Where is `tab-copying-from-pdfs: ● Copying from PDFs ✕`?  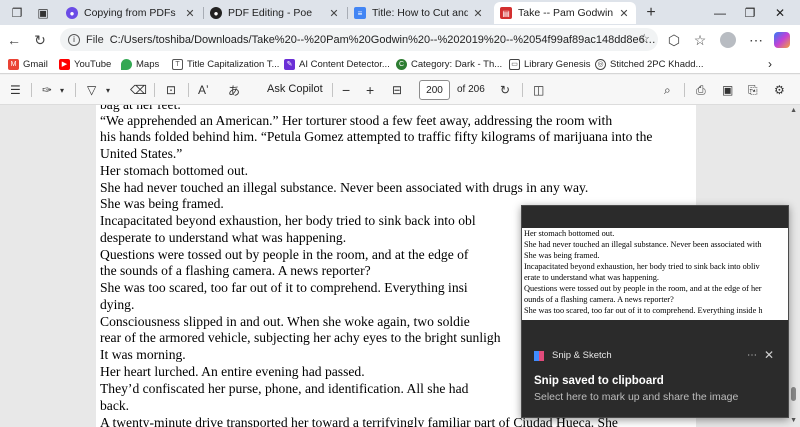
tab-copying-from-pdfs: ● Copying from PDFs ✕ is located at coordinates (131, 13).